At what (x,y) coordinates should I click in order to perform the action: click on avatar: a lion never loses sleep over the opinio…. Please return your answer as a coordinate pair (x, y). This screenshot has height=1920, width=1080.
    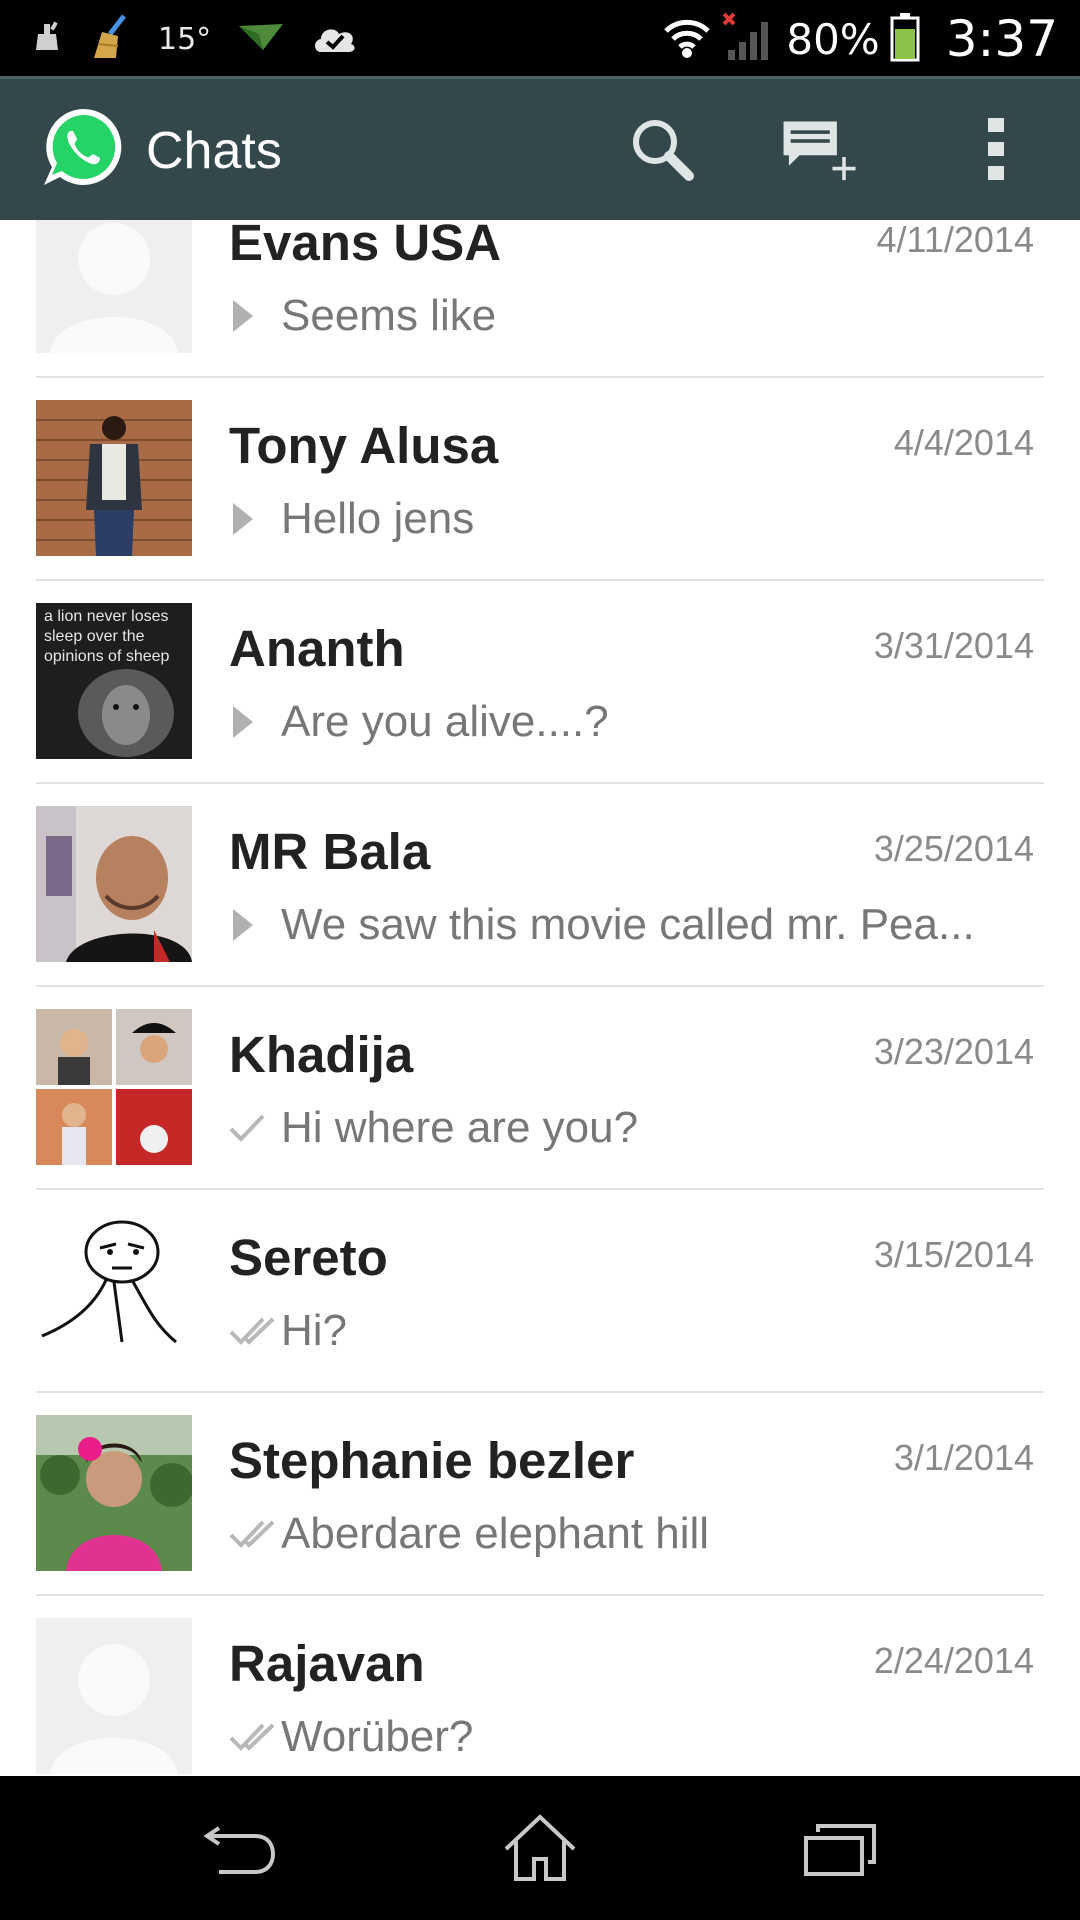
    Looking at the image, I should click on (114, 681).